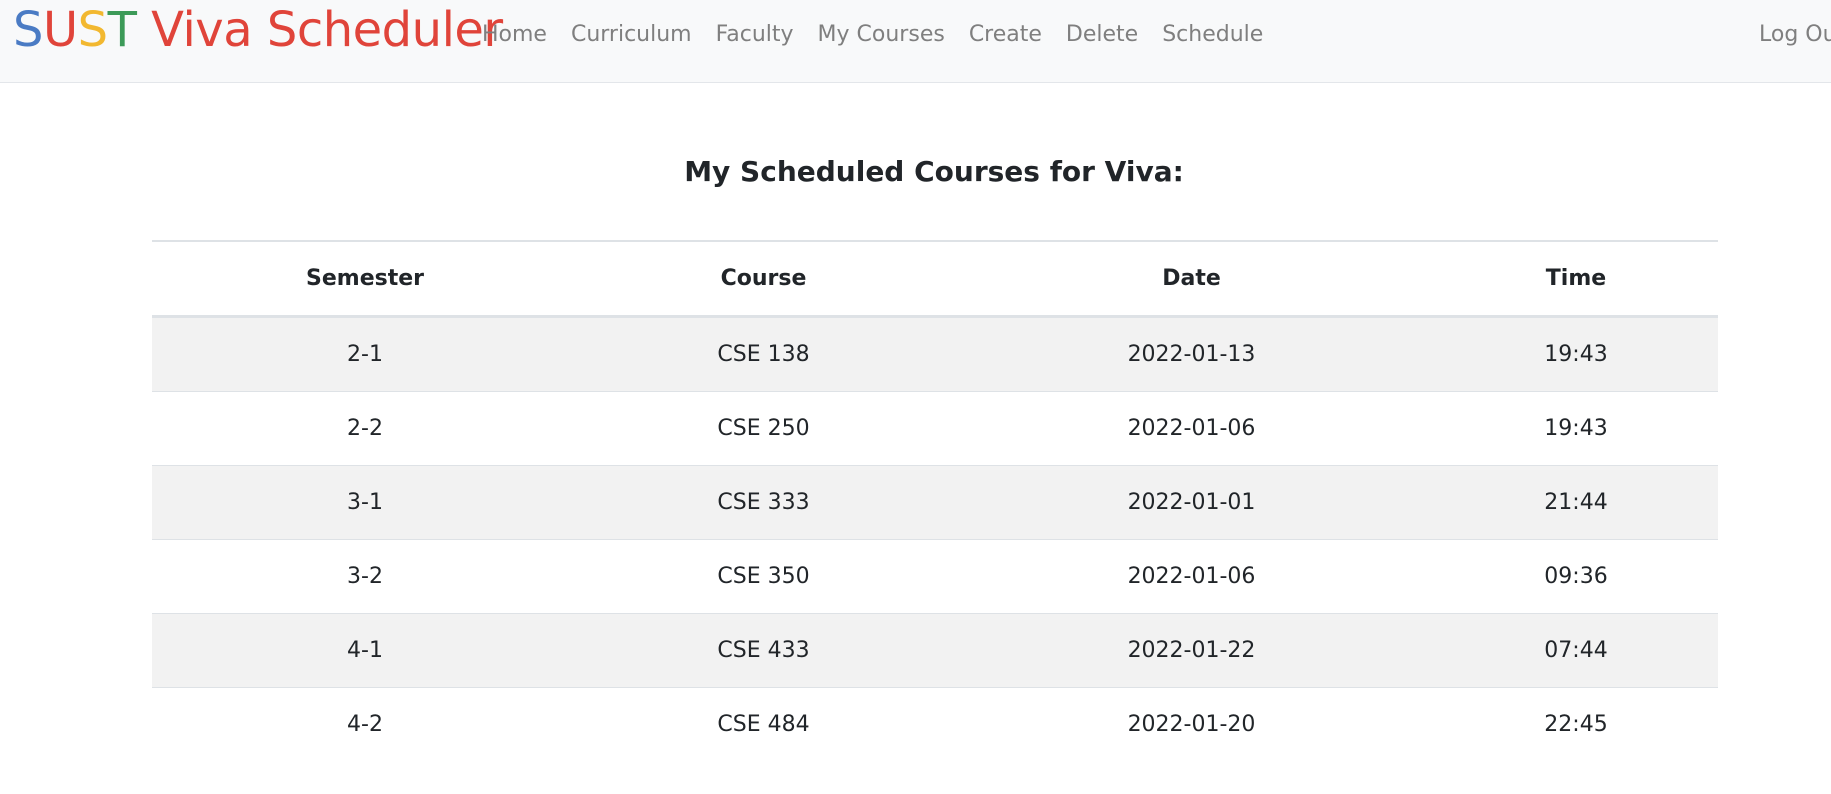 Image resolution: width=1831 pixels, height=794 pixels. Describe the element at coordinates (1191, 650) in the screenshot. I see `cell-date: 2022-01-22` at that location.